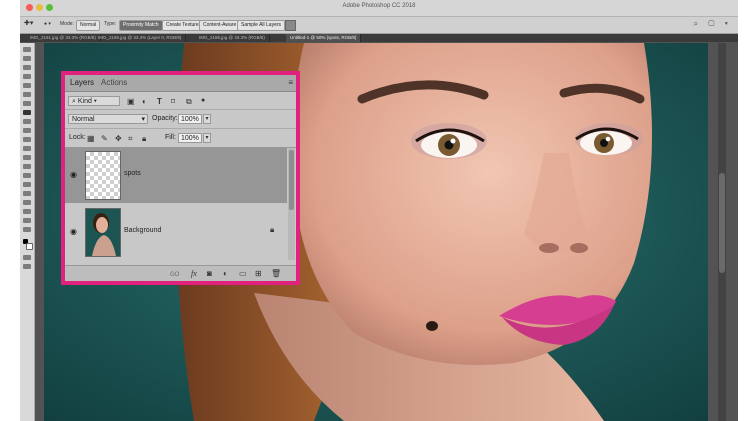  I want to click on shape-filter-icon: ⌑, so click(173, 101).